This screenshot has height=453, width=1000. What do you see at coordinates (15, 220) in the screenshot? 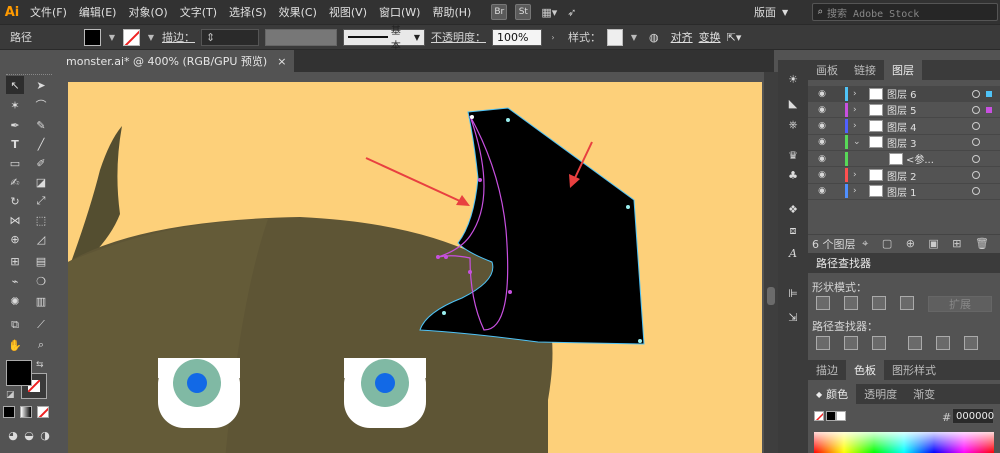
I see `width-tool-icon: ⋈` at bounding box center [15, 220].